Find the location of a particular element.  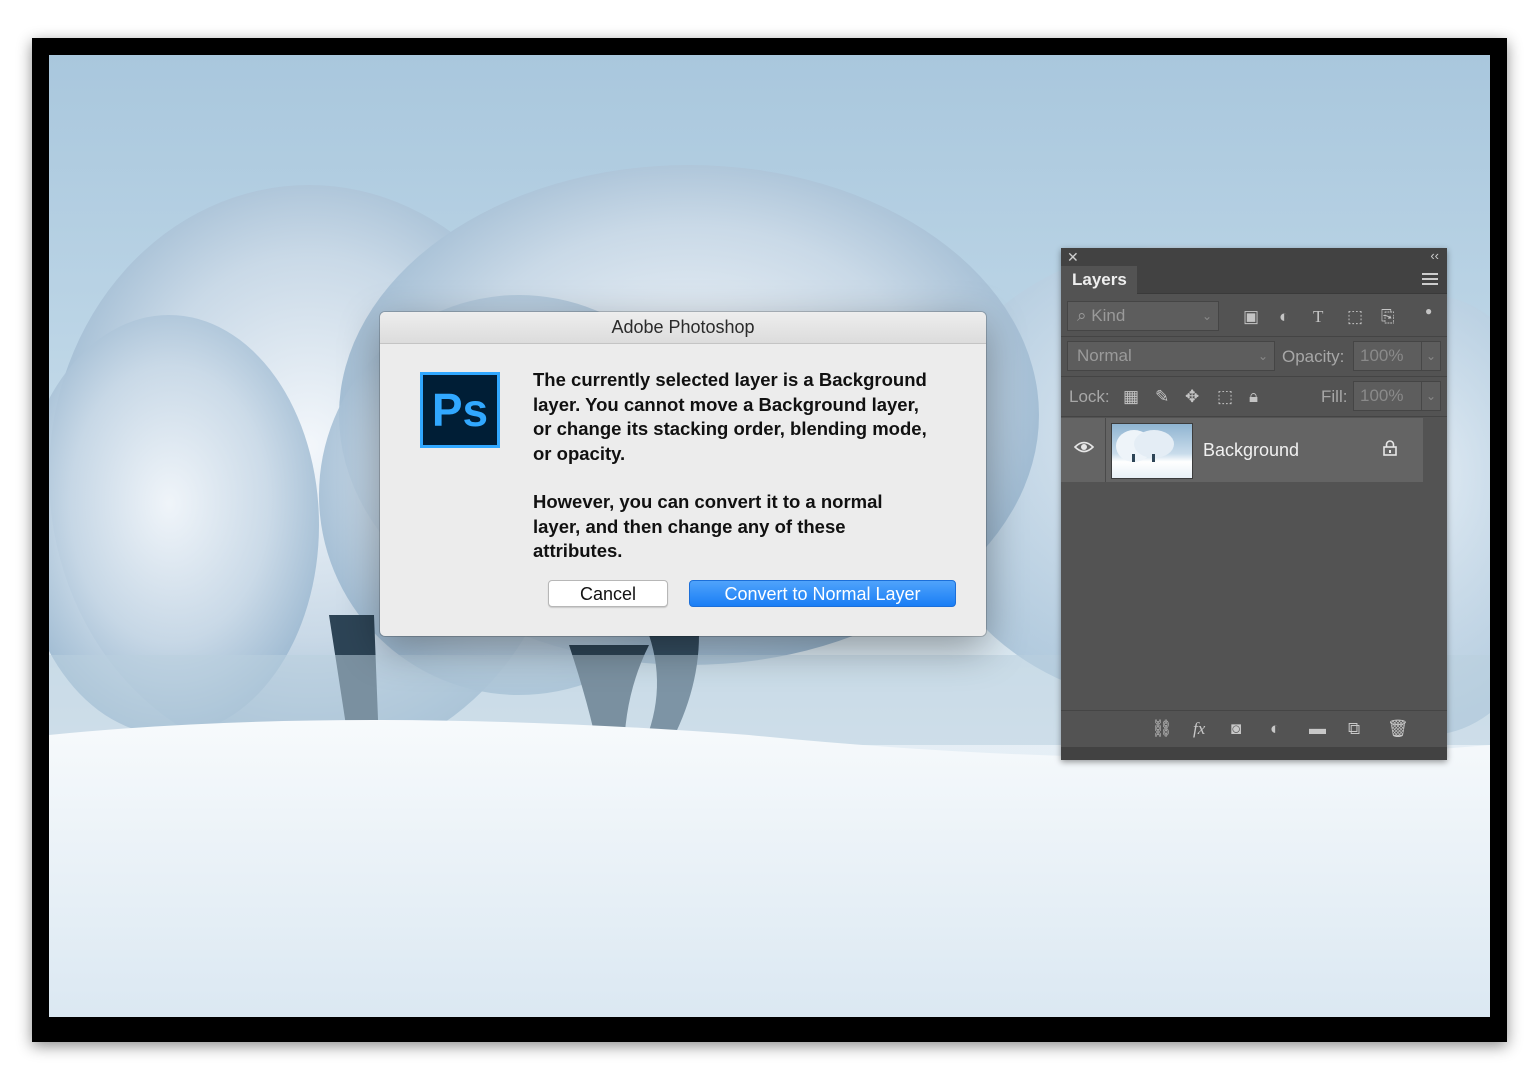

fill-label: Fill: is located at coordinates (1334, 396).